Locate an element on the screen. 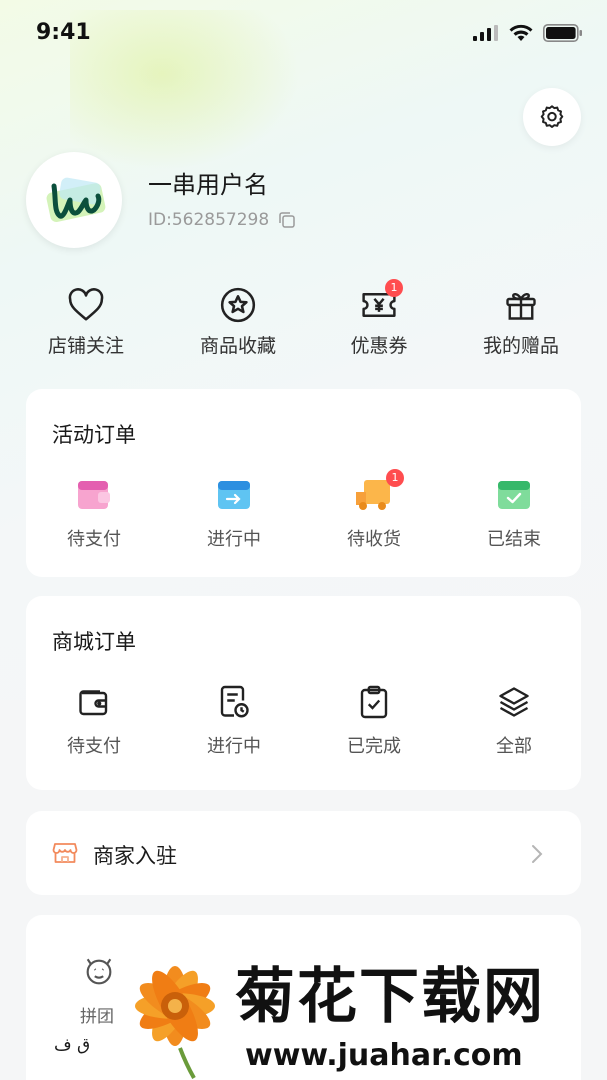  quick-link-coupons: 1 优惠券 is located at coordinates (379, 318).